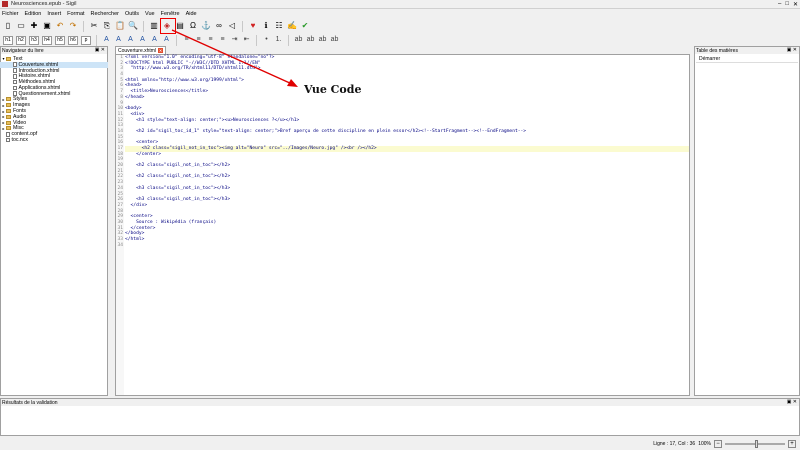 This screenshot has height=450, width=800. What do you see at coordinates (73, 26) in the screenshot?
I see `redo-icon: ↷` at bounding box center [73, 26].